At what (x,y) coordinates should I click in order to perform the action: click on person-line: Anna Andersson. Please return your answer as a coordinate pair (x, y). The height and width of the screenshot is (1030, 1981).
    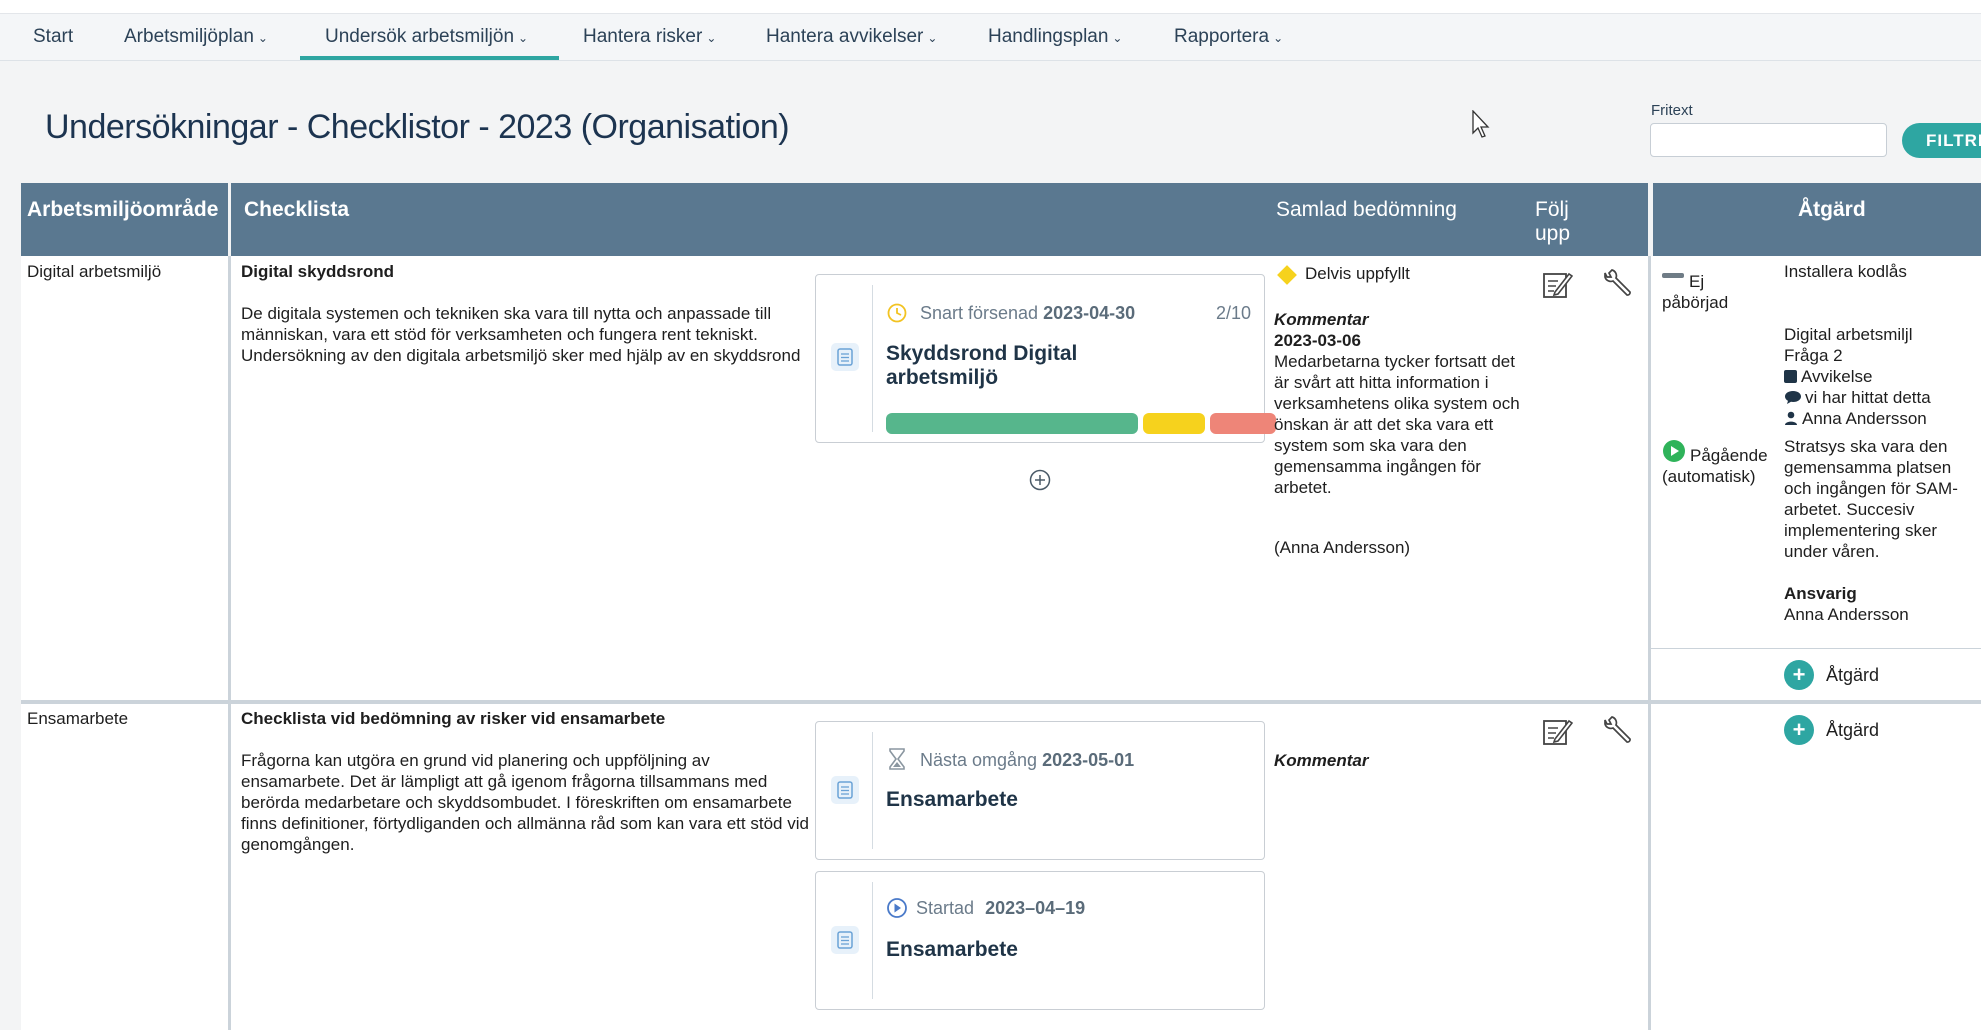
    Looking at the image, I should click on (1855, 418).